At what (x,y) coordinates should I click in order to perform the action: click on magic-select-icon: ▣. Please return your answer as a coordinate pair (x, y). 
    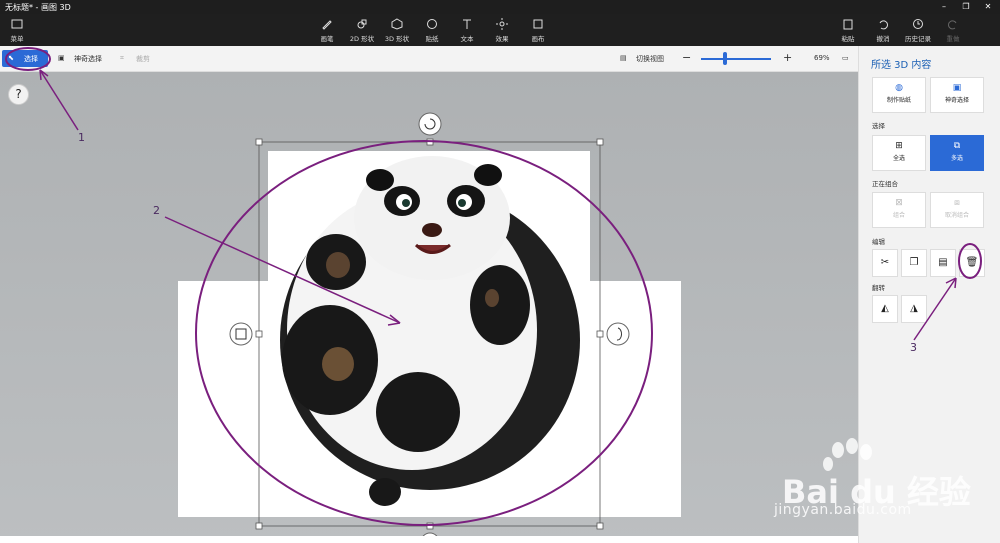
    Looking at the image, I should click on (957, 88).